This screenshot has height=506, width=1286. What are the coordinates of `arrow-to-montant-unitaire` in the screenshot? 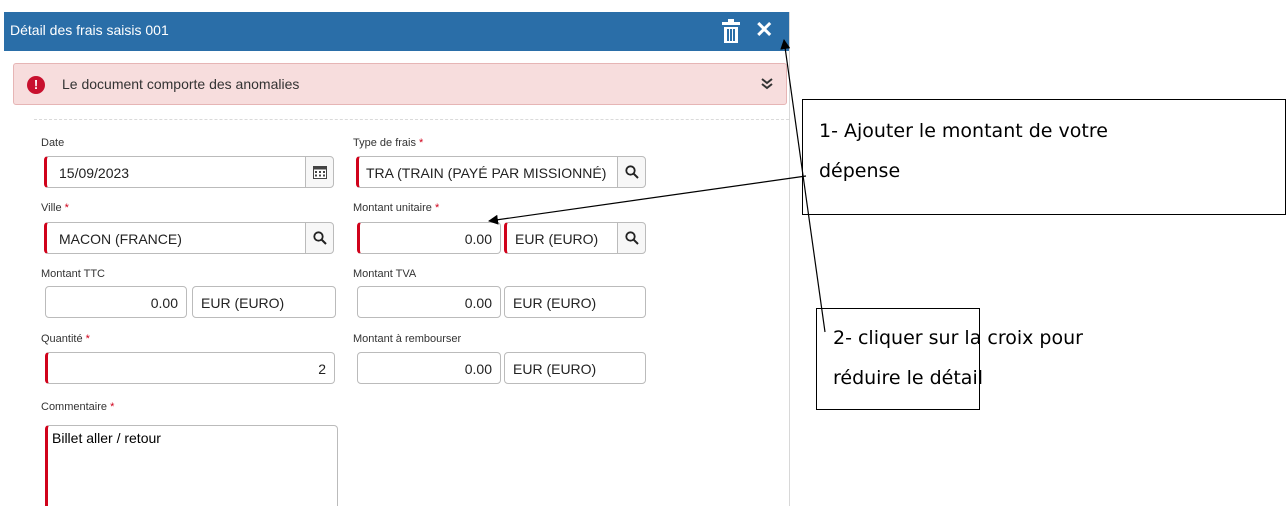 It's located at (647, 200).